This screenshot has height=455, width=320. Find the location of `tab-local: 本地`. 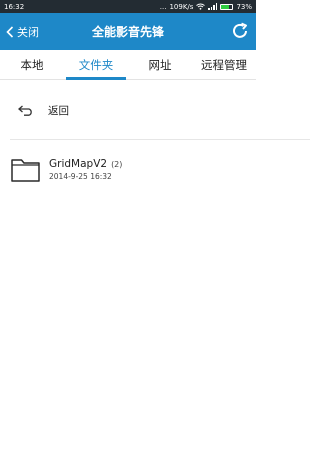

tab-local: 本地 is located at coordinates (32, 64).